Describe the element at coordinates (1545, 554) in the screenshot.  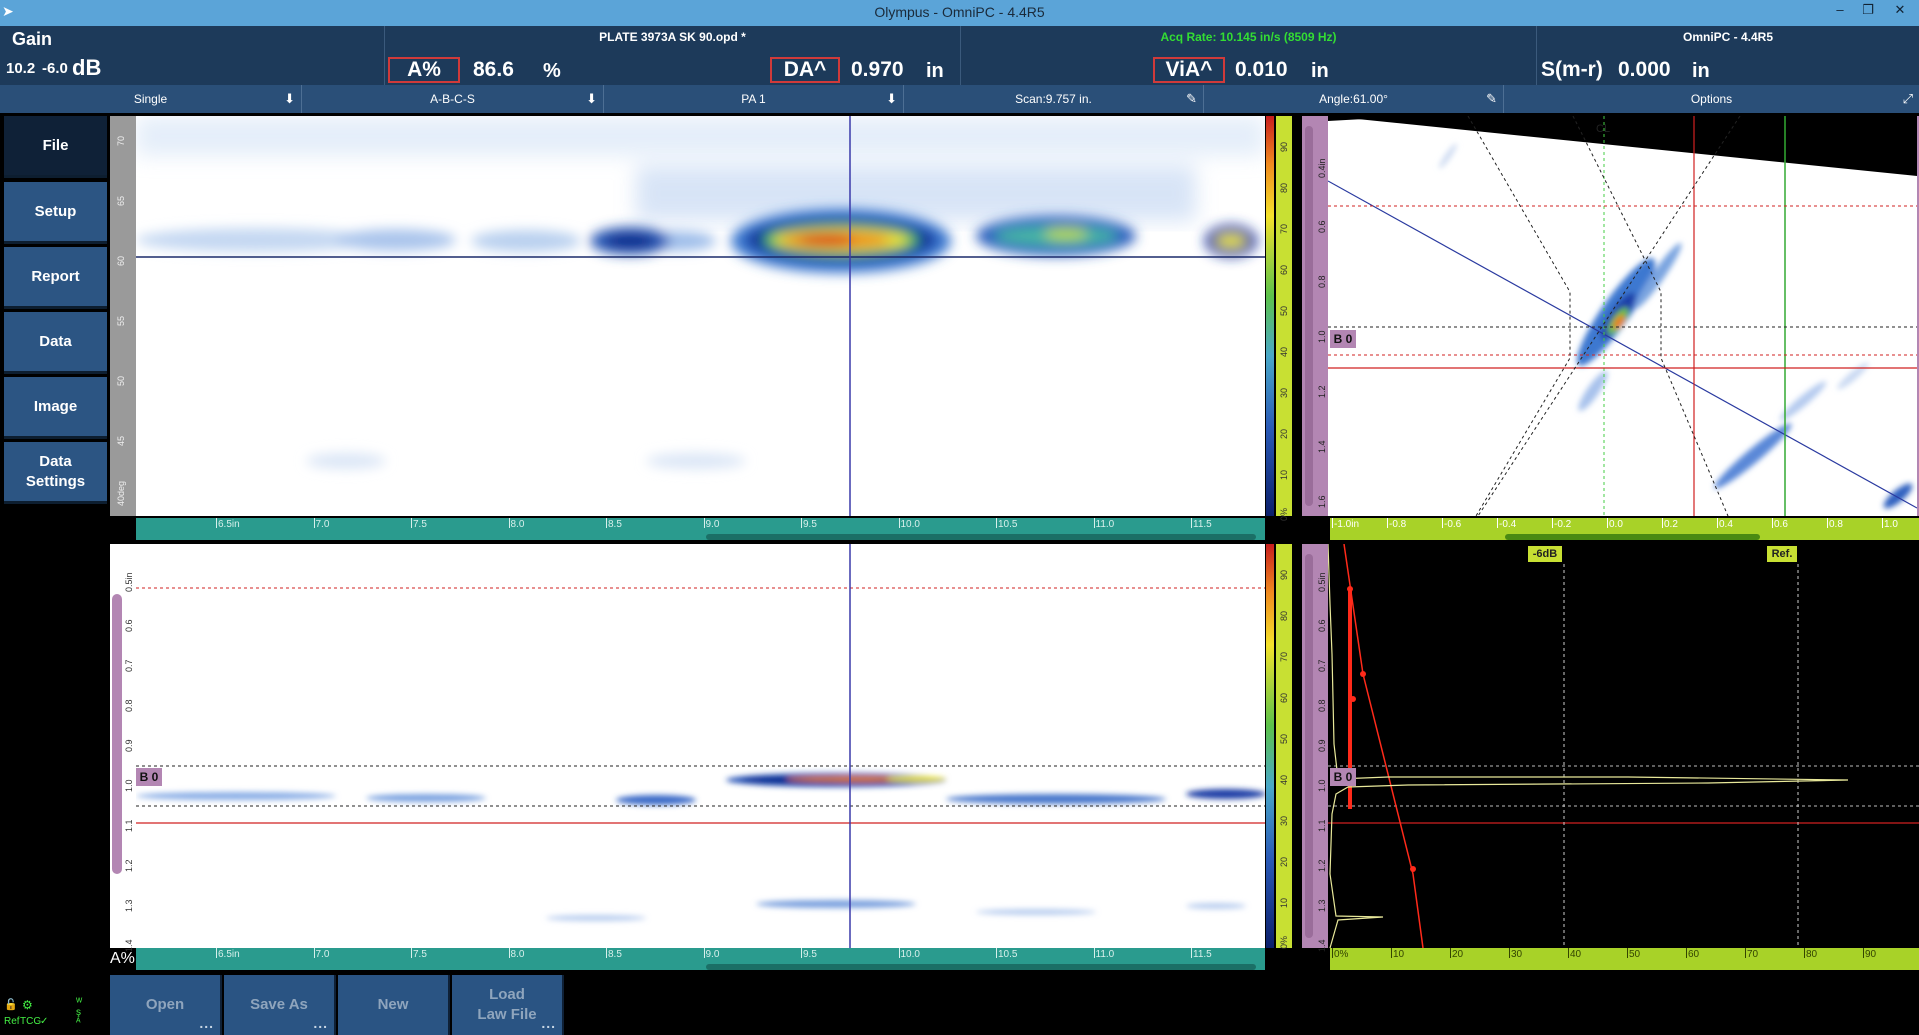
I see `ascan-6db-marker: -6dB` at that location.